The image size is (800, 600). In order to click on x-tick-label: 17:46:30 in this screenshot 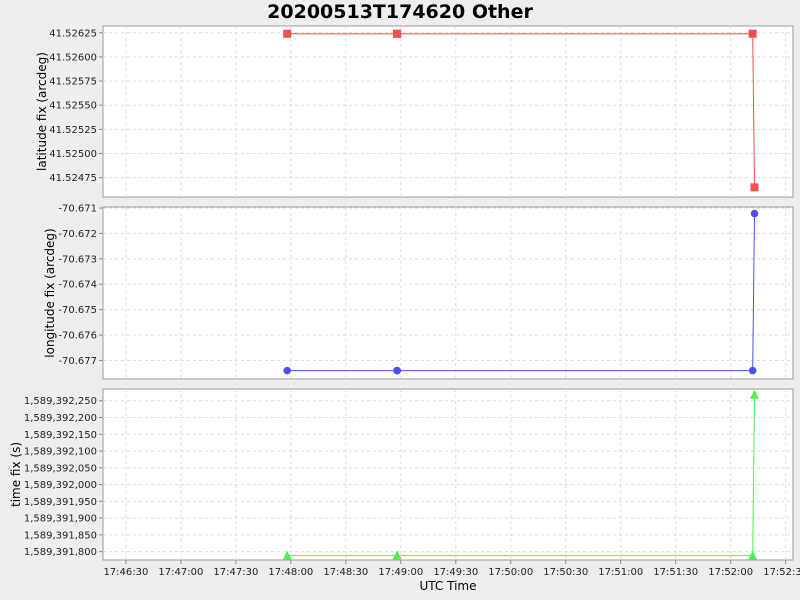, I will do `click(125, 572)`.